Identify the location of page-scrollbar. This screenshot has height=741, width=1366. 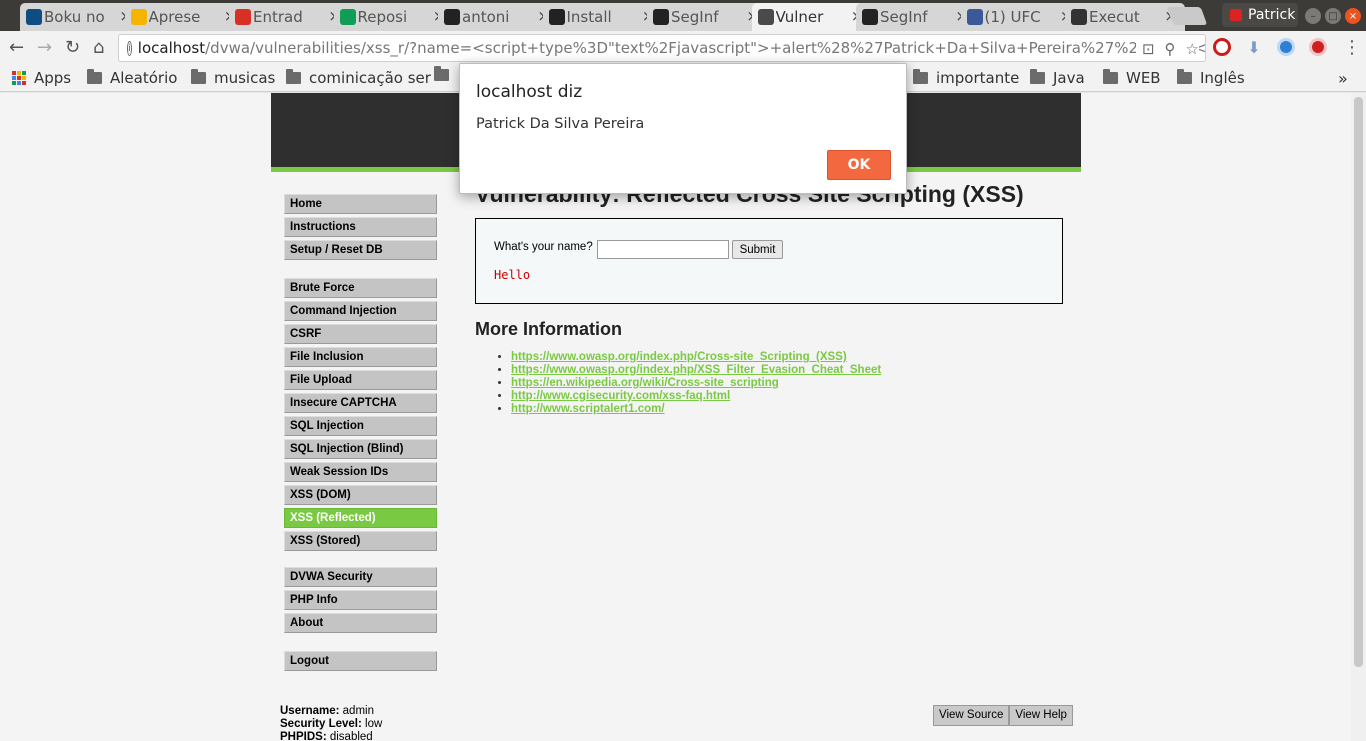
(1358, 417).